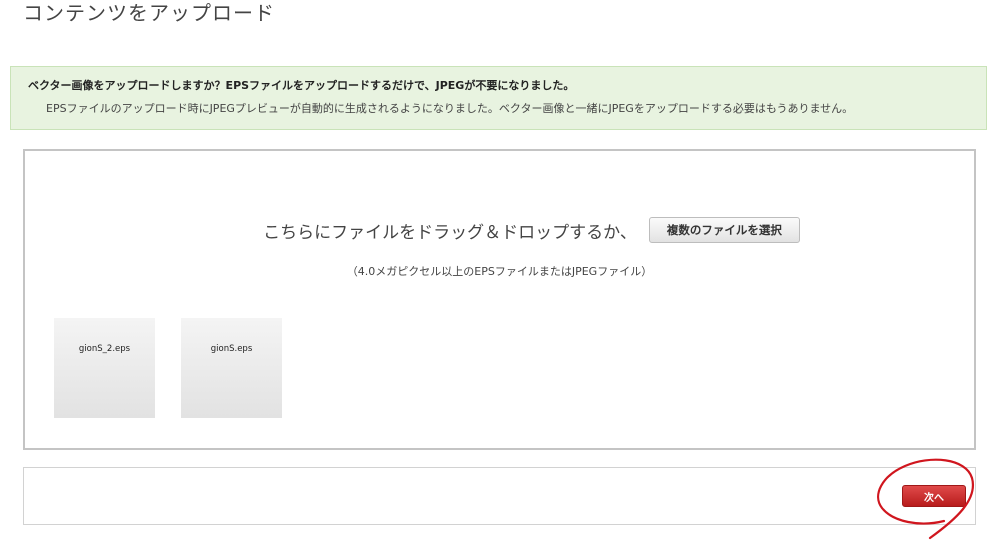 The height and width of the screenshot is (540, 1000). Describe the element at coordinates (450, 232) in the screenshot. I see `drop-prompt: こちらにファイルをドラッグ＆ドロップするか、` at that location.